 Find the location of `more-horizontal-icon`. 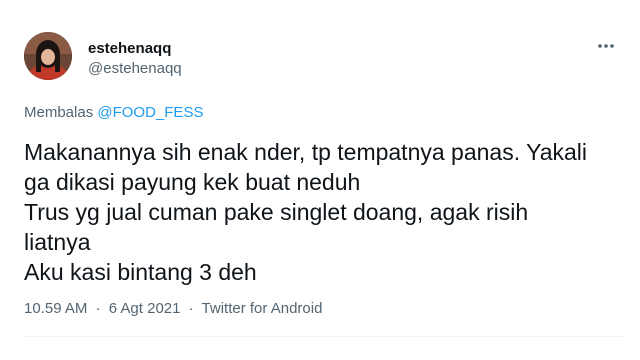

more-horizontal-icon is located at coordinates (606, 46).